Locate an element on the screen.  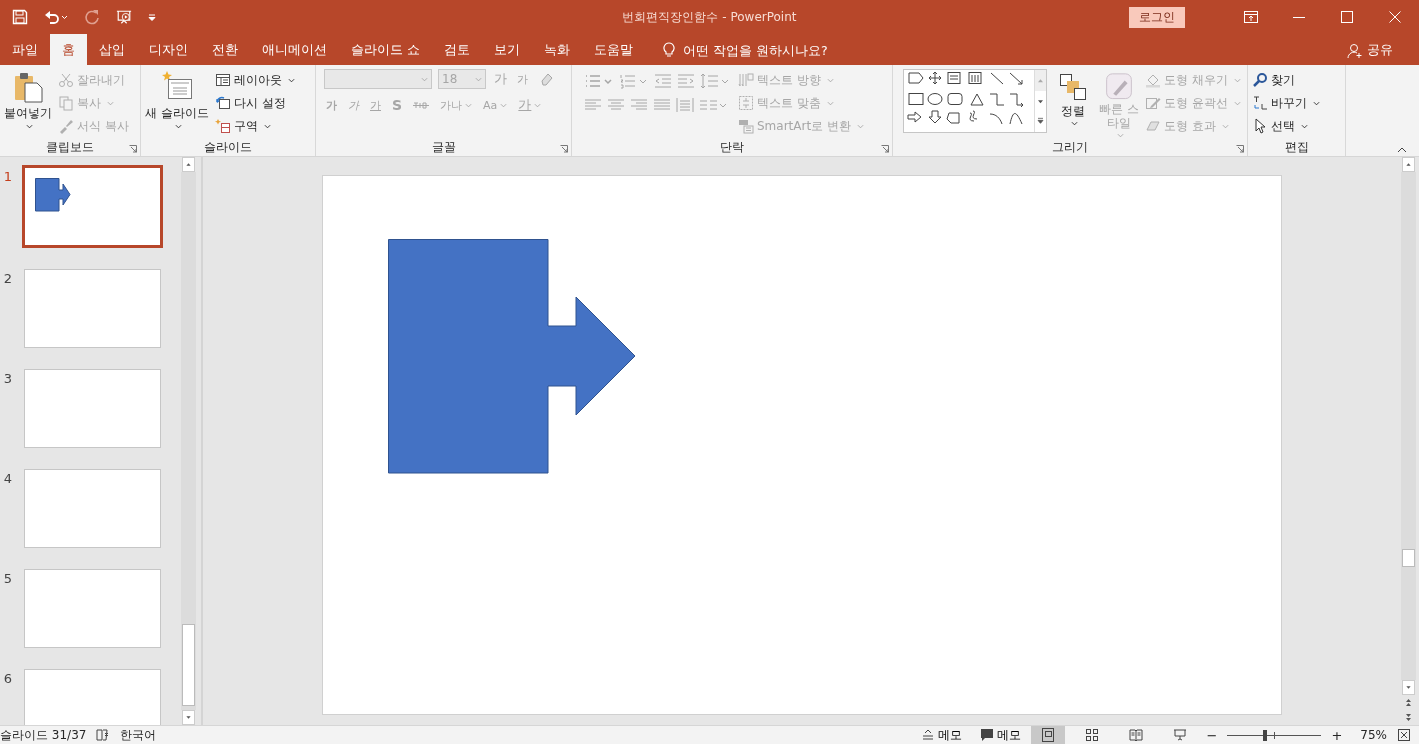
slide-counter: 슬라이드 31/37 is located at coordinates (43, 735).